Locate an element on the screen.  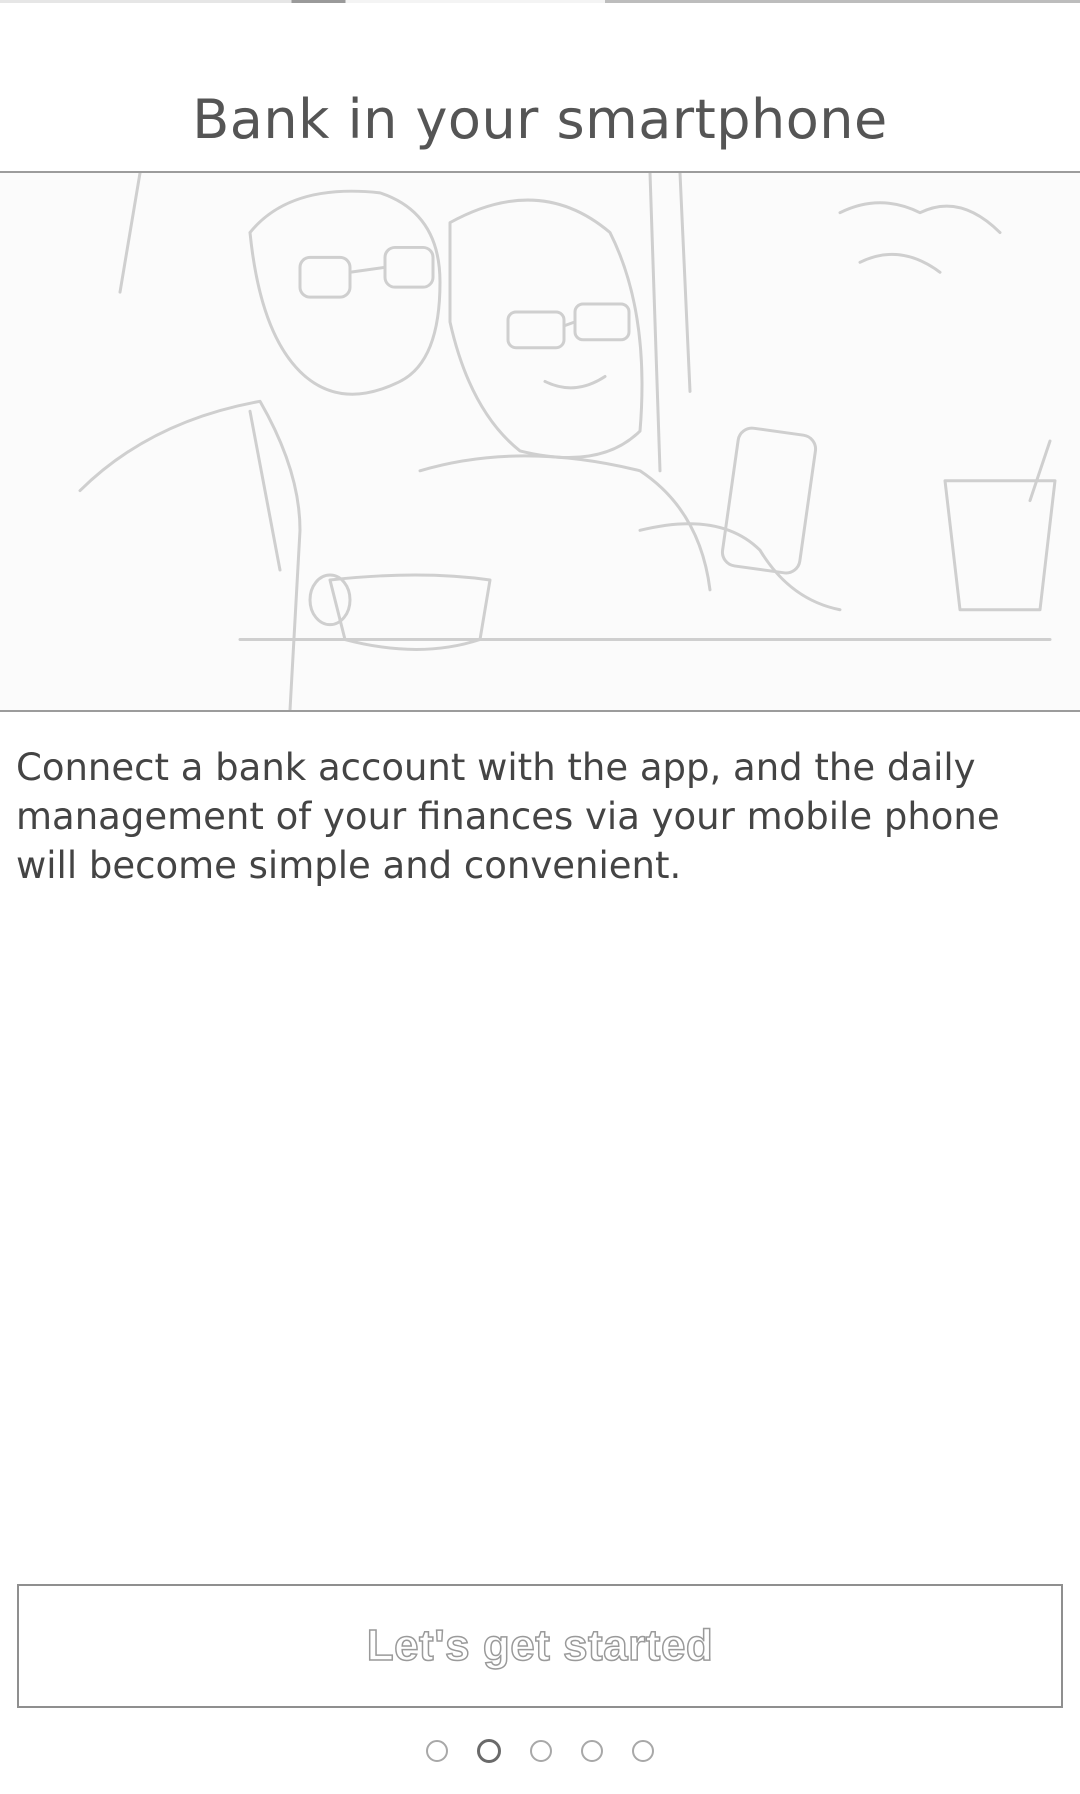
get-started-button: Let's get started is located at coordinates (540, 1646).